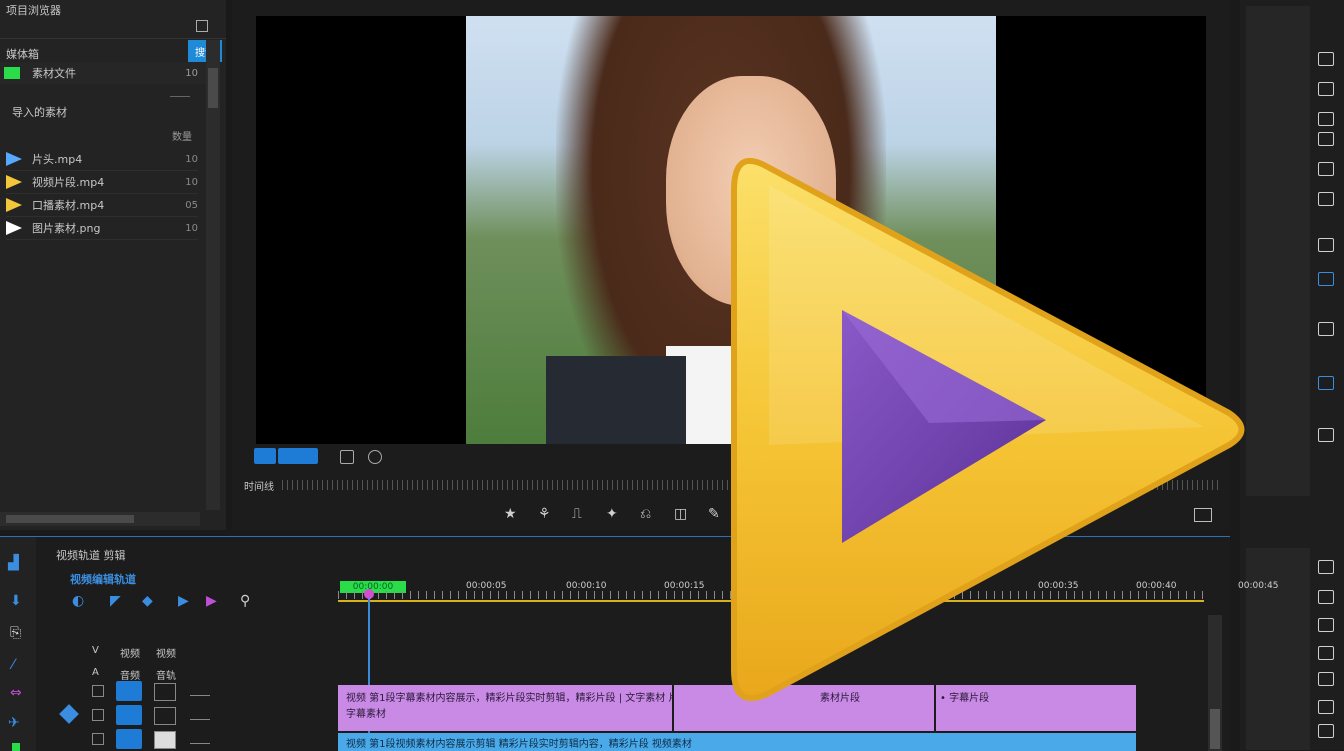  I want to click on select-tool-icon: ▟, so click(13, 563).